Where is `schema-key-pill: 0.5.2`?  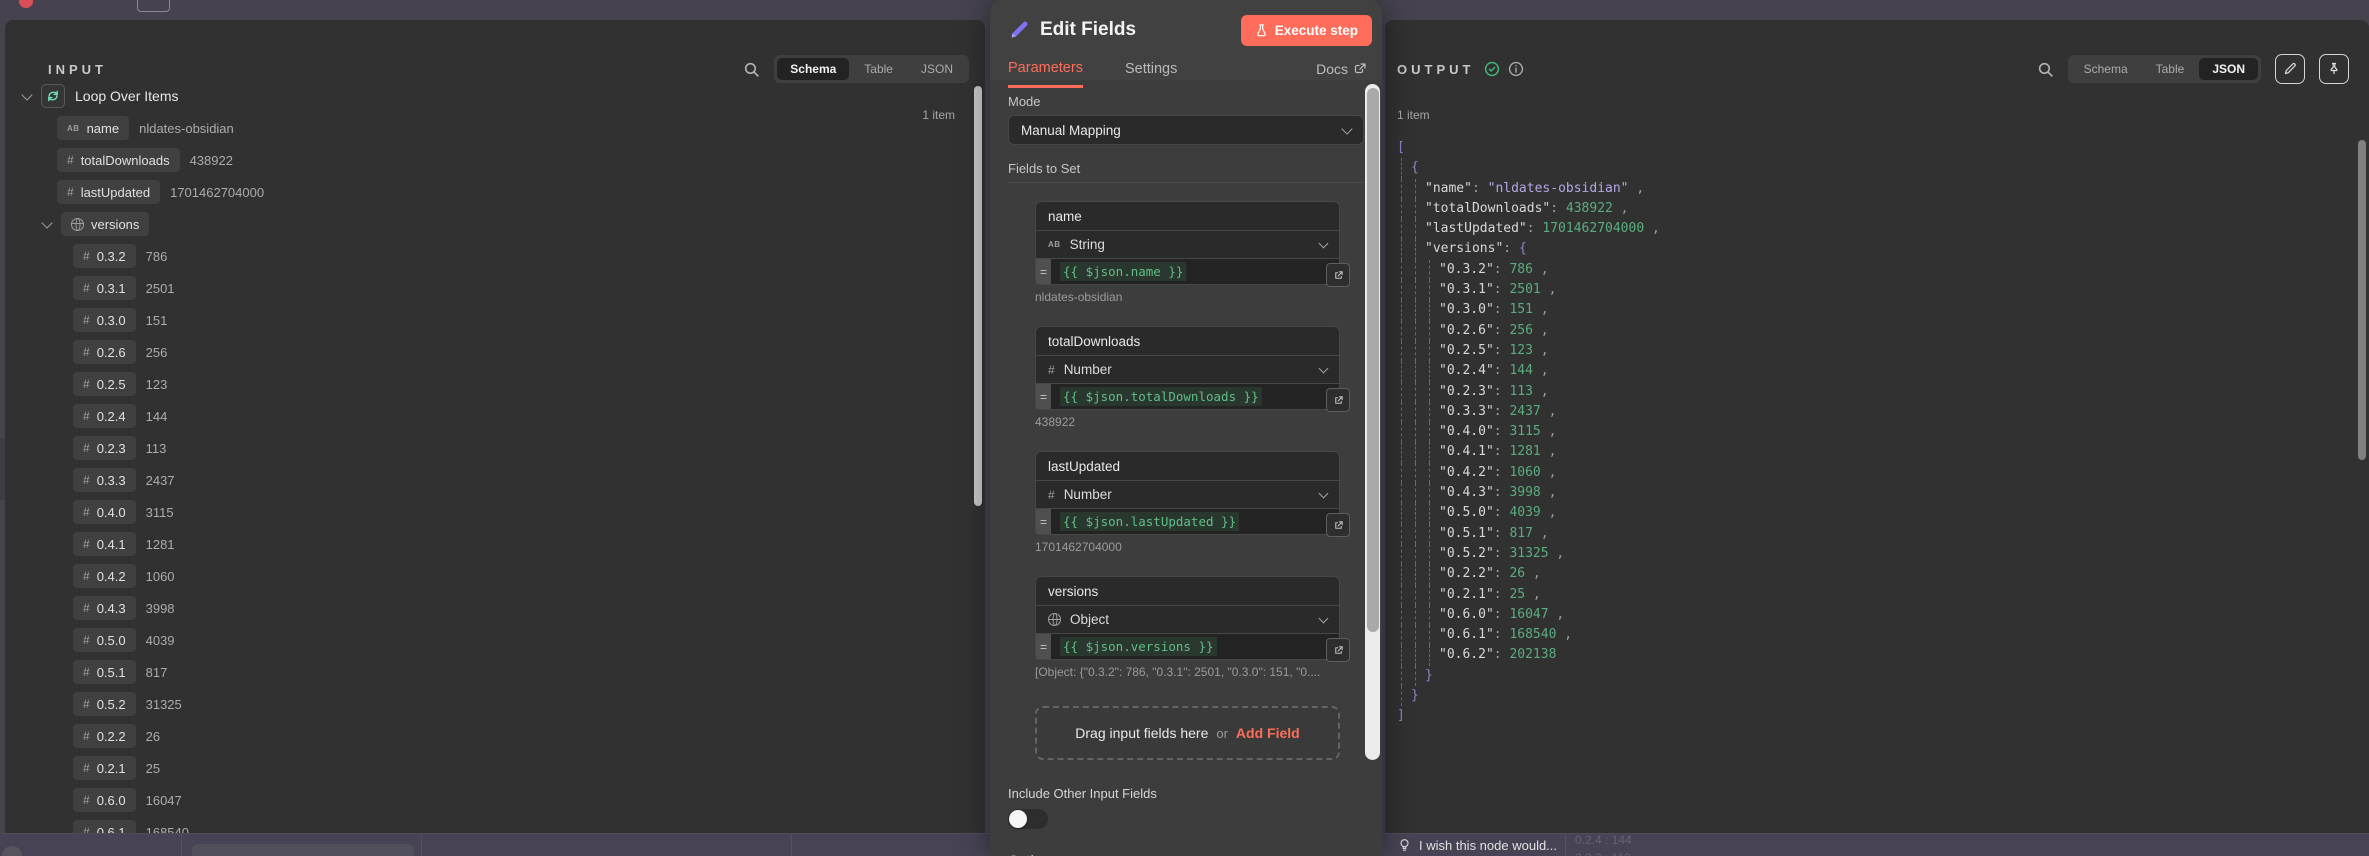 schema-key-pill: 0.5.2 is located at coordinates (104, 704).